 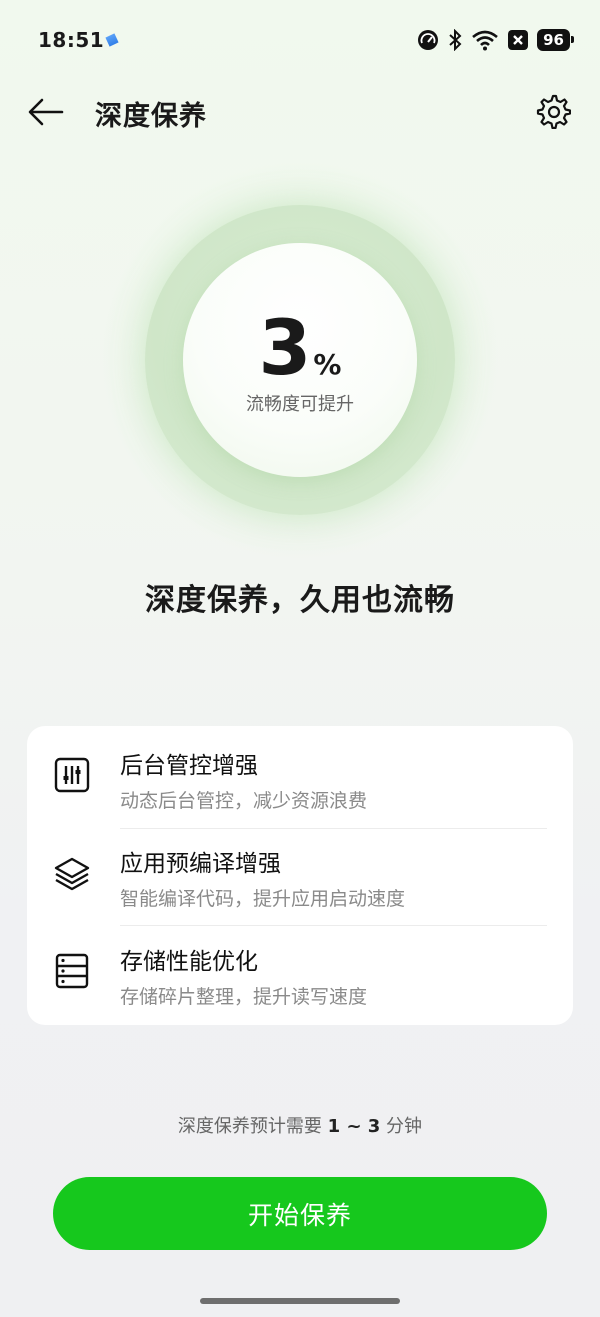 What do you see at coordinates (354, 1126) in the screenshot?
I see `estimate-range: 1 ~ 3` at bounding box center [354, 1126].